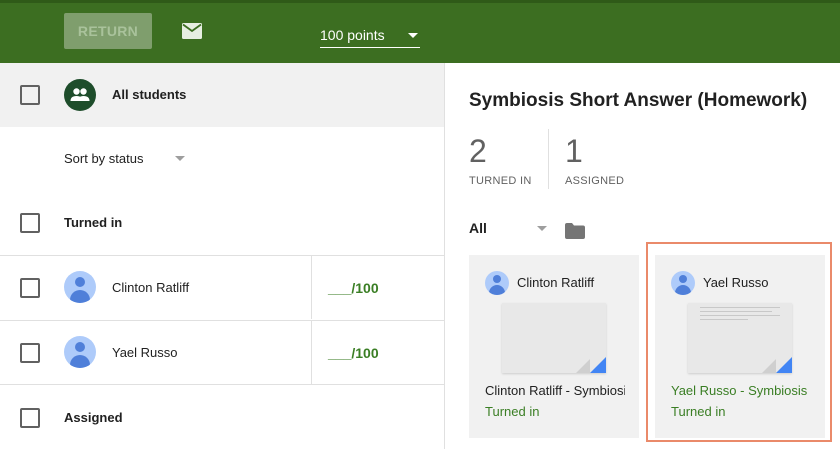  What do you see at coordinates (595, 181) in the screenshot?
I see `assigned-label: ASSIGNED` at bounding box center [595, 181].